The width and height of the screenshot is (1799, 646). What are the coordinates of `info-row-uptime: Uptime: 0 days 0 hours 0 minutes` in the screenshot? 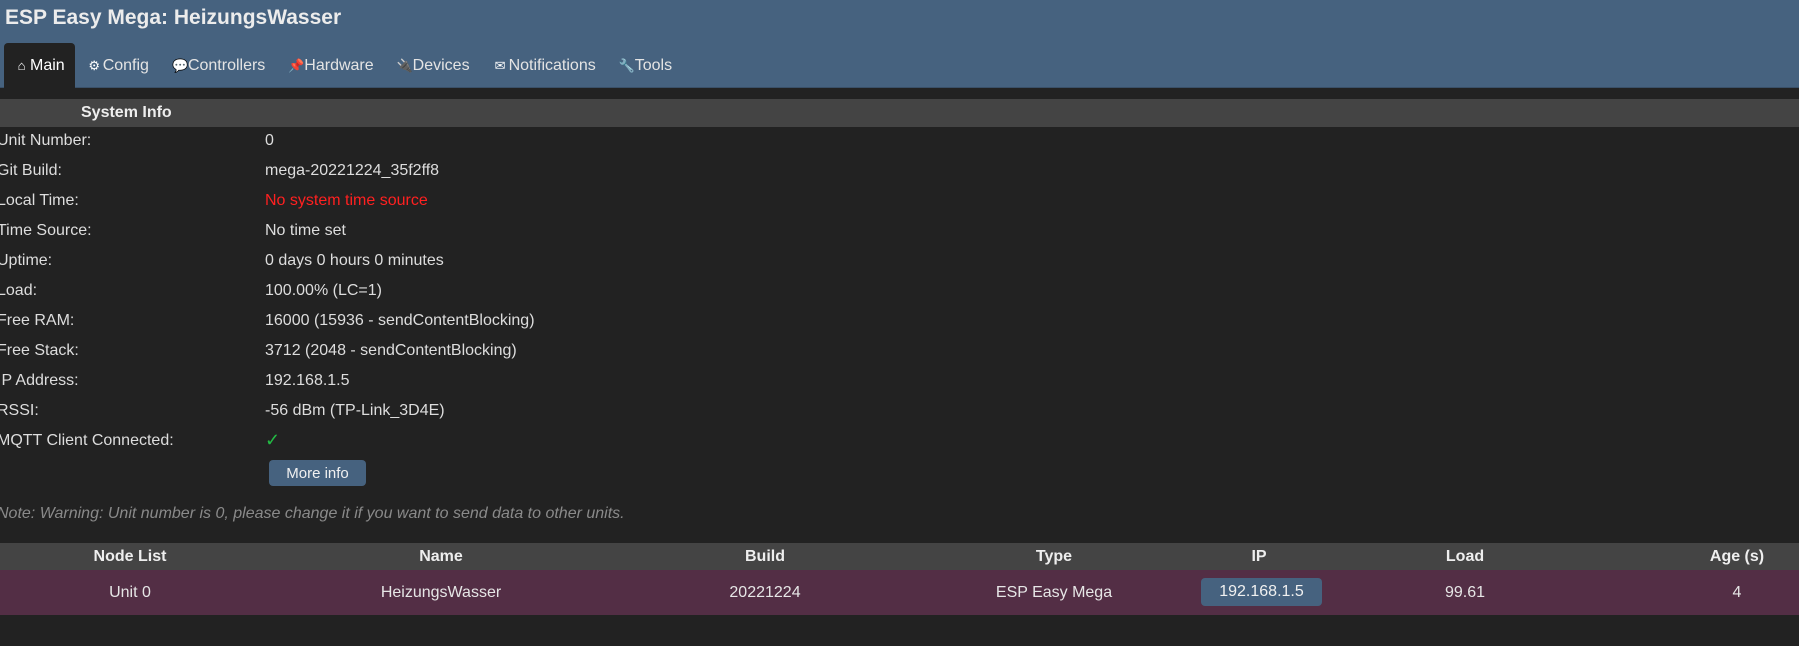 It's located at (400, 262).